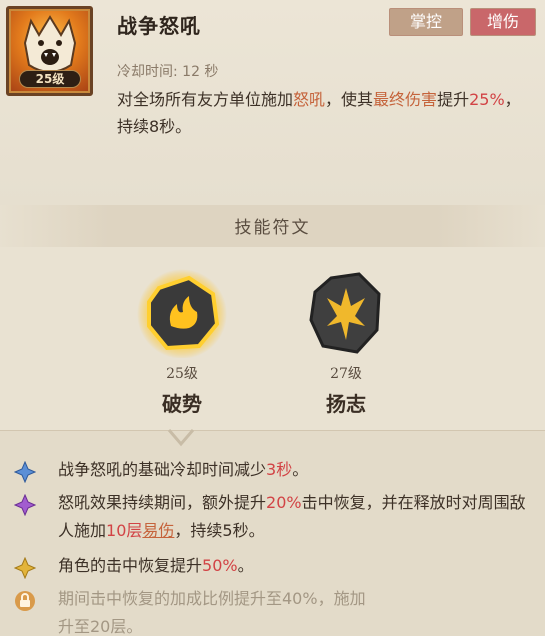 This screenshot has height=636, width=545. Describe the element at coordinates (158, 530) in the screenshot. I see `keyword-vulnerable: 易伤` at that location.